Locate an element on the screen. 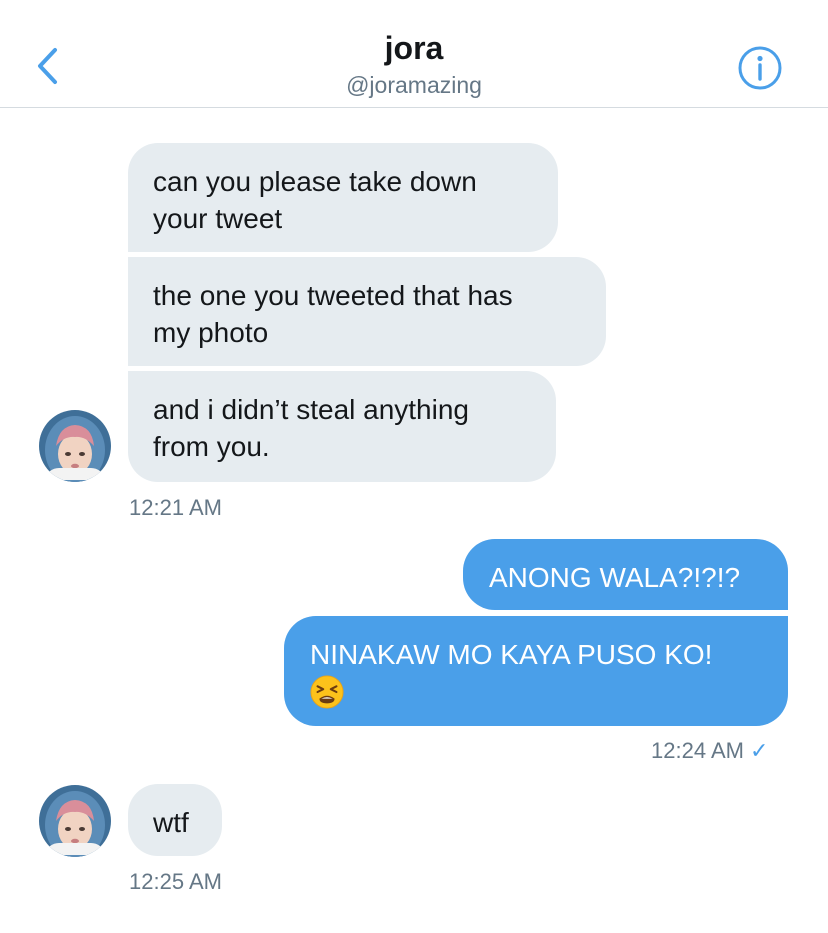 The width and height of the screenshot is (828, 933). message-bubble: the one you tweeted that has my photo is located at coordinates (367, 311).